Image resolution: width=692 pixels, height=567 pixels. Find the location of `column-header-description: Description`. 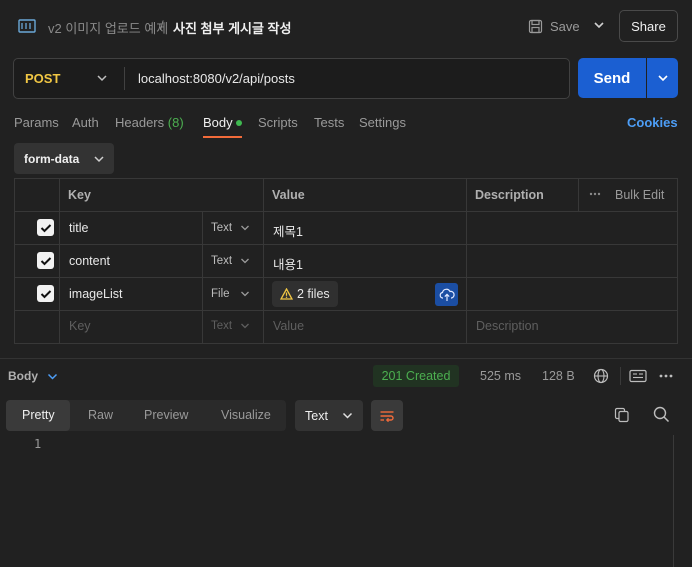

column-header-description: Description is located at coordinates (509, 195).